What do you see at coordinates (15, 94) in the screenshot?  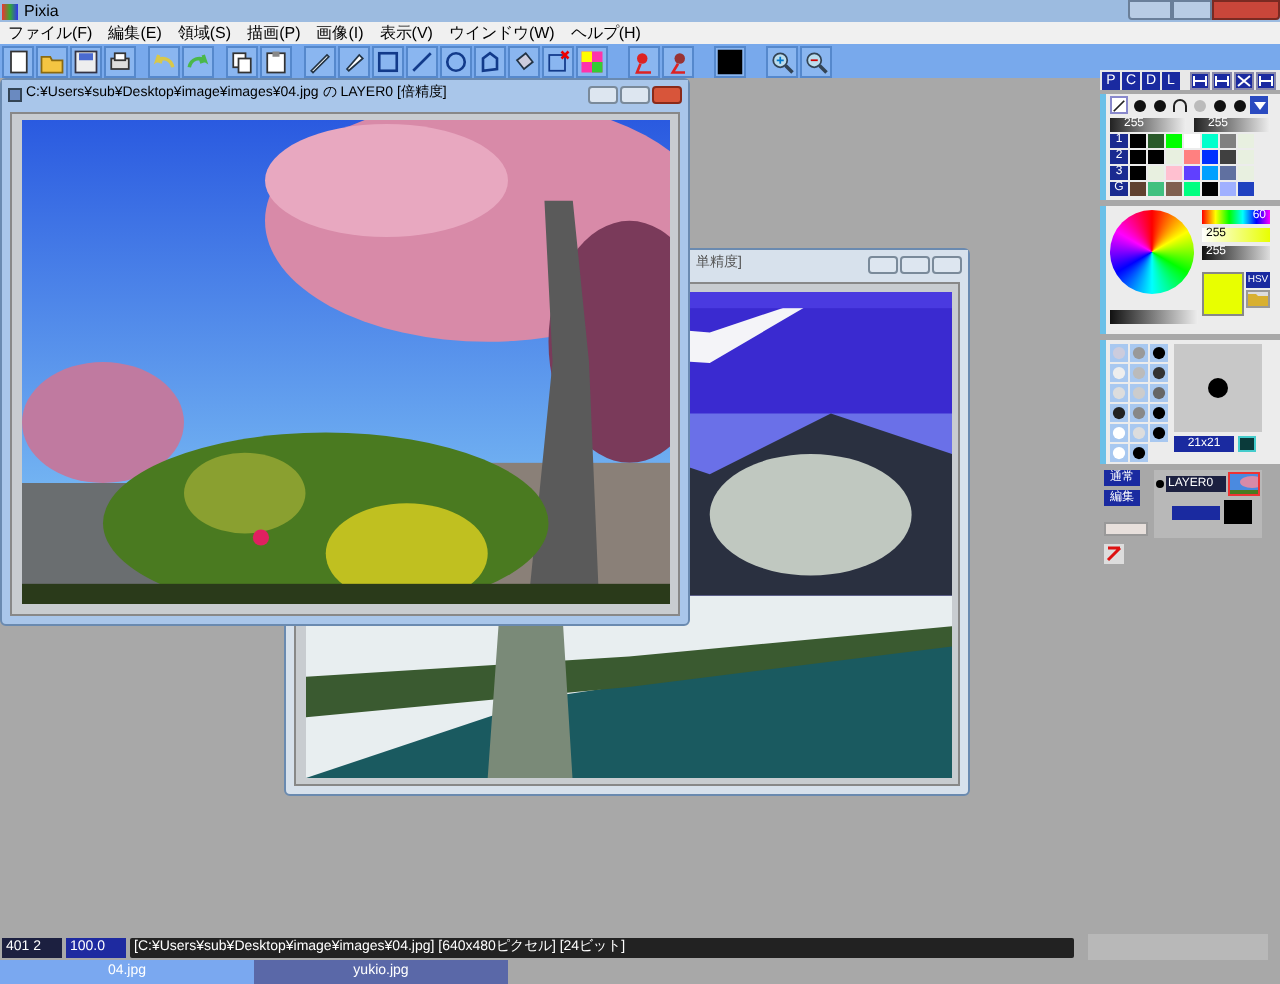 I see `window-icon` at bounding box center [15, 94].